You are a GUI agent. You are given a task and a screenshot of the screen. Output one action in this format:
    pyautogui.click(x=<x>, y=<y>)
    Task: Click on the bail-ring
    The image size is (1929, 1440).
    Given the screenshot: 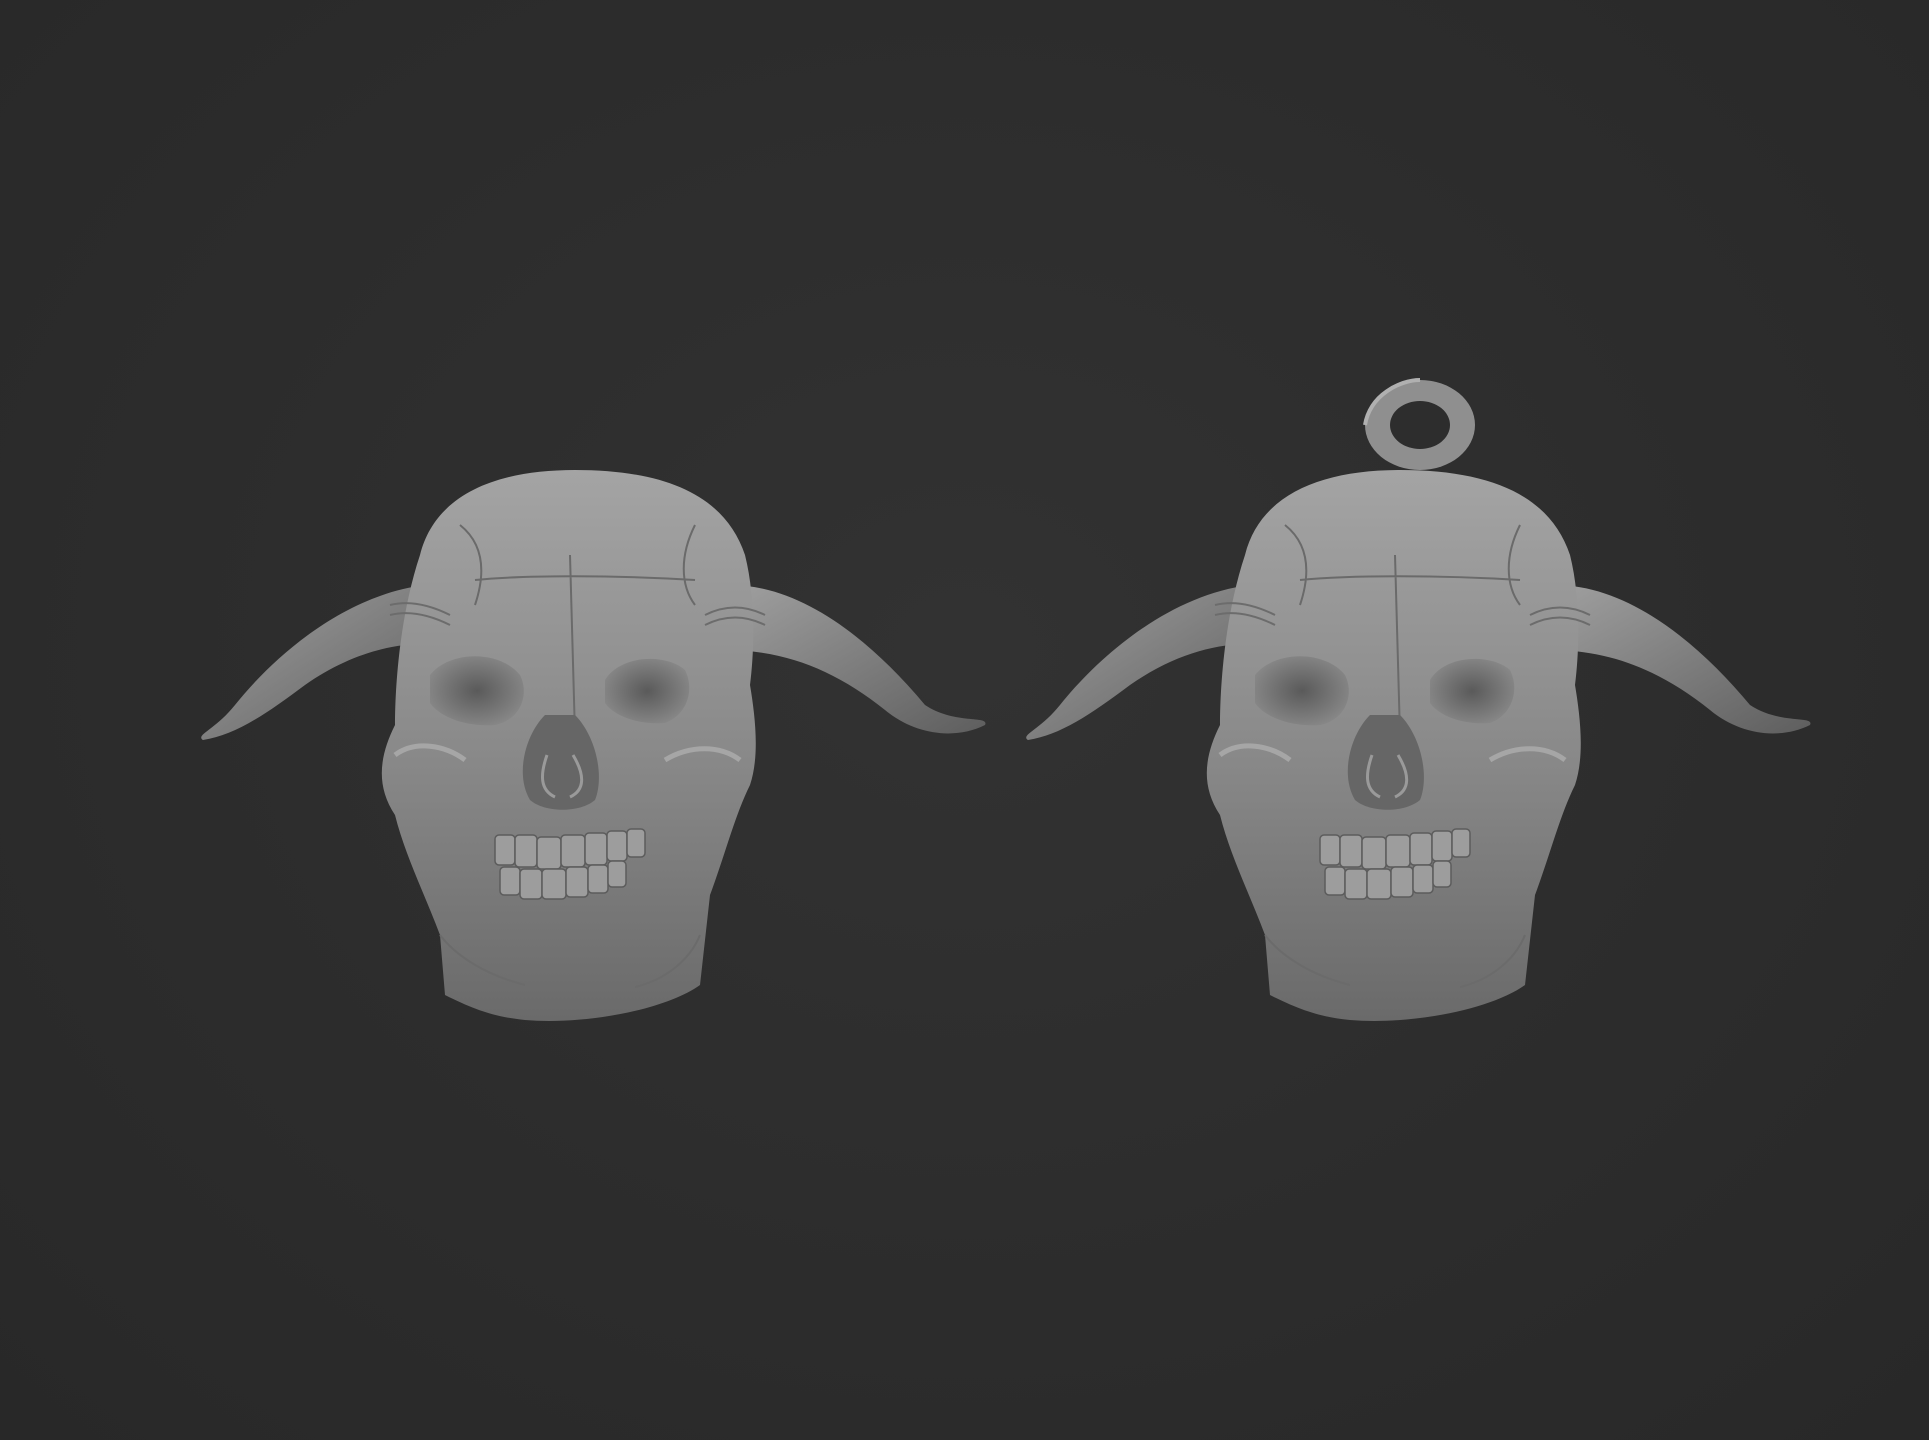 What is the action you would take?
    pyautogui.click(x=1419, y=424)
    